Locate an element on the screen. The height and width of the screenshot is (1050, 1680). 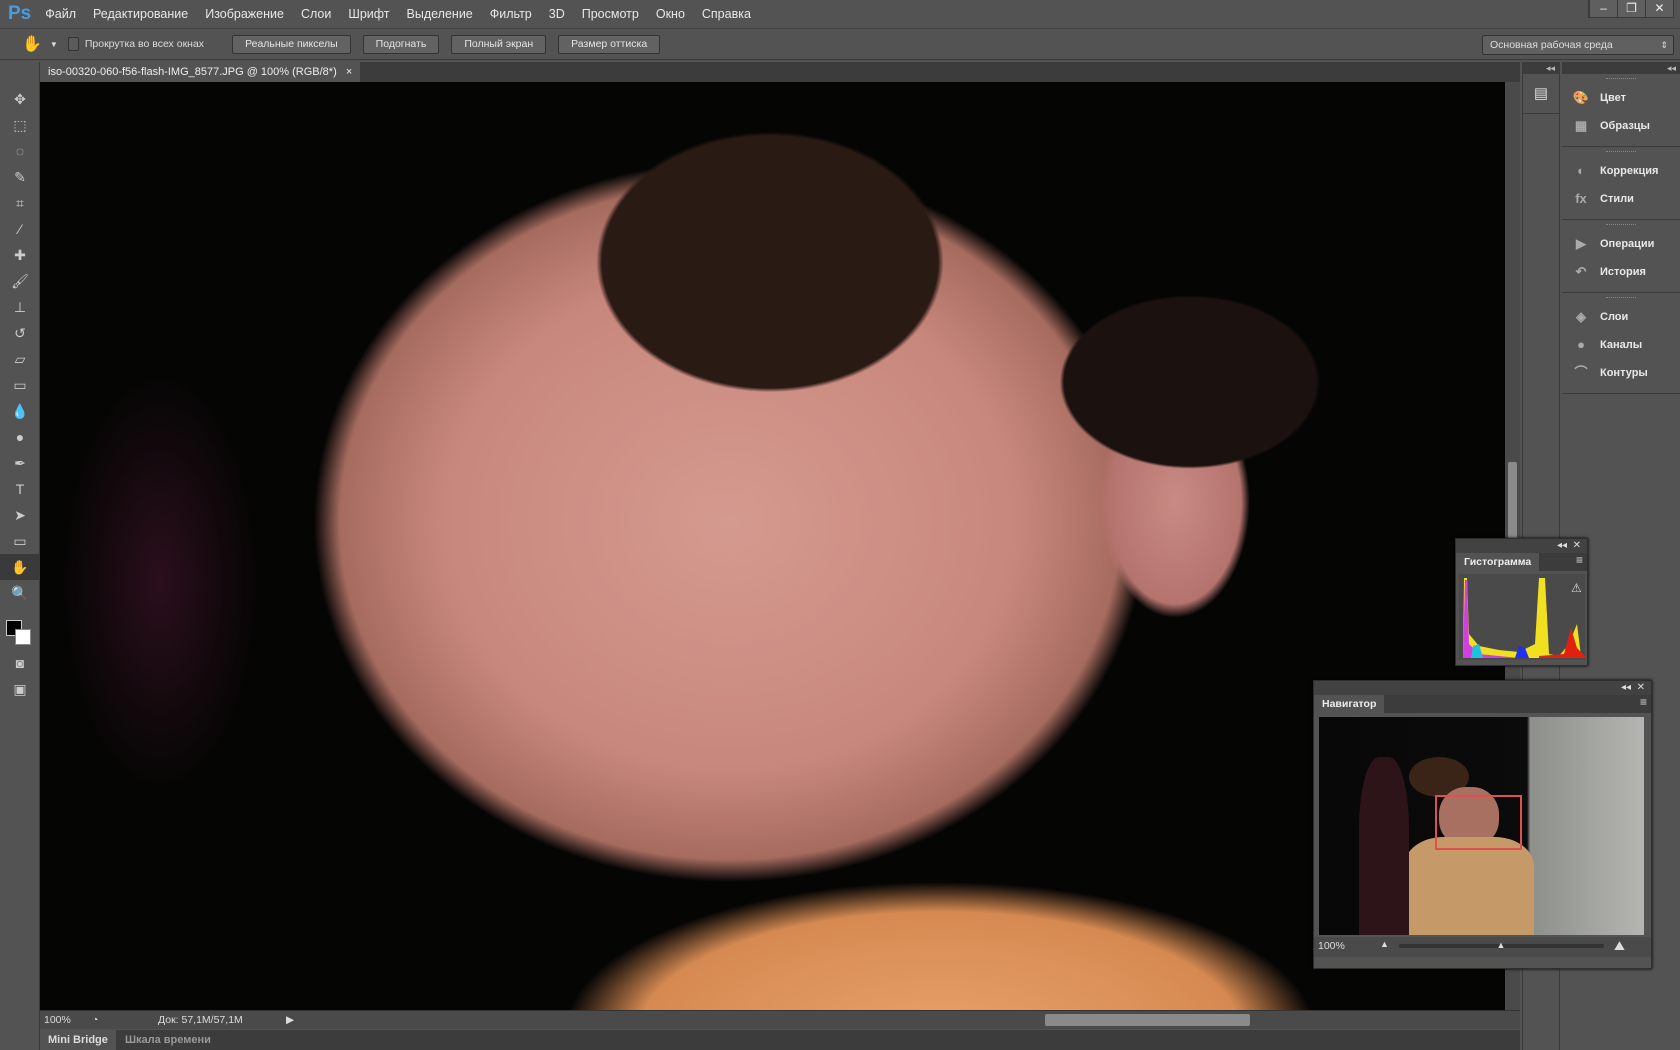
panel-actions: ▶ Операции is located at coordinates (1621, 244).